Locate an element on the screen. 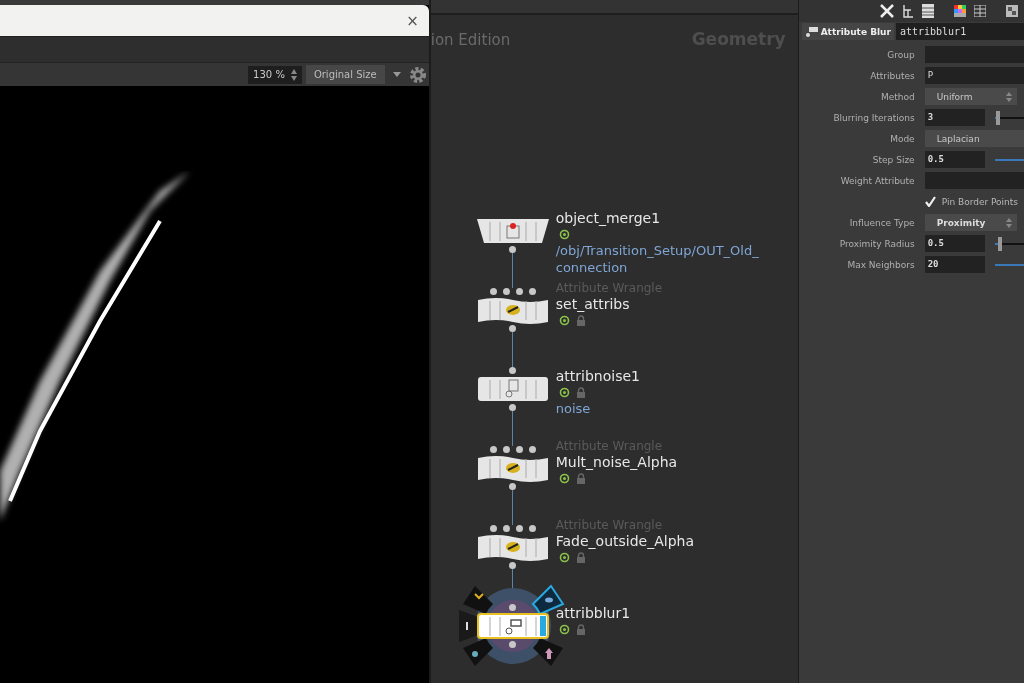  input-field: P is located at coordinates (974, 75).